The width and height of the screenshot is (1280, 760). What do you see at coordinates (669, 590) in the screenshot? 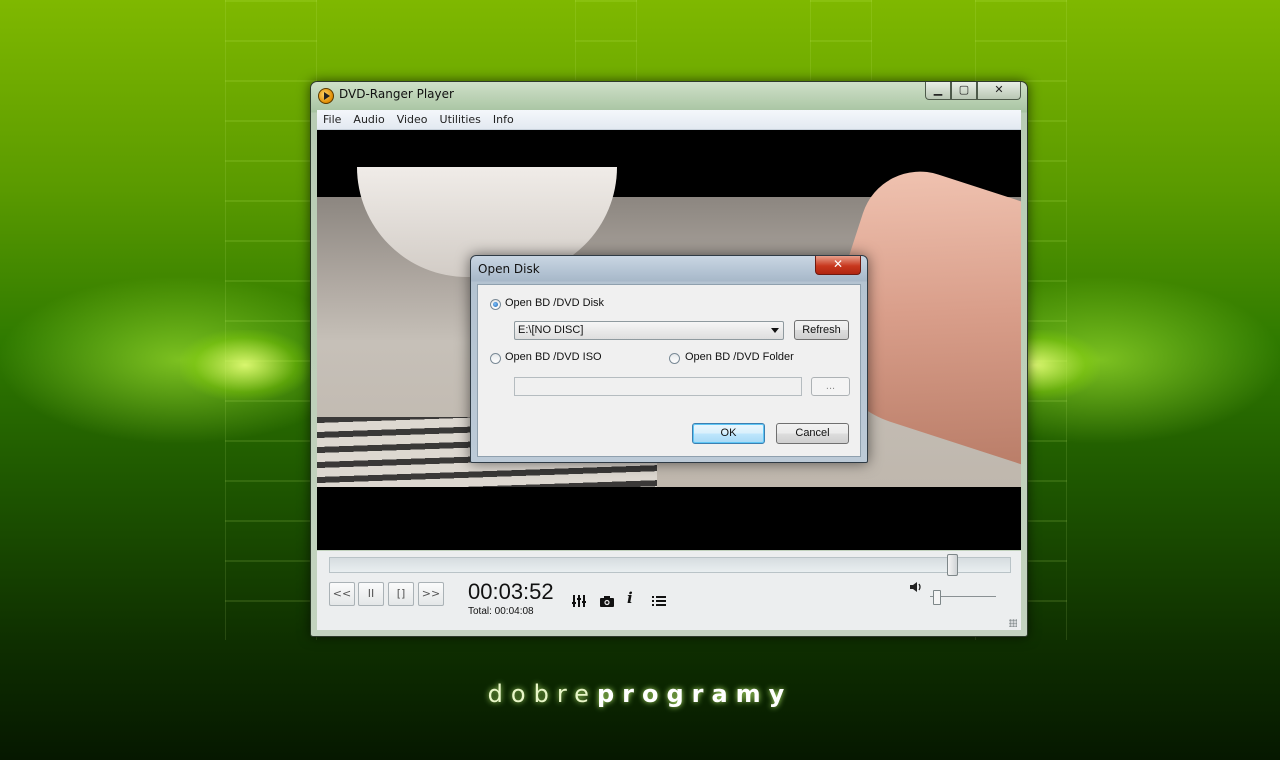
I see `control-panel: << II [] >> 00:03:52 Total: 00:04:08 i` at bounding box center [669, 590].